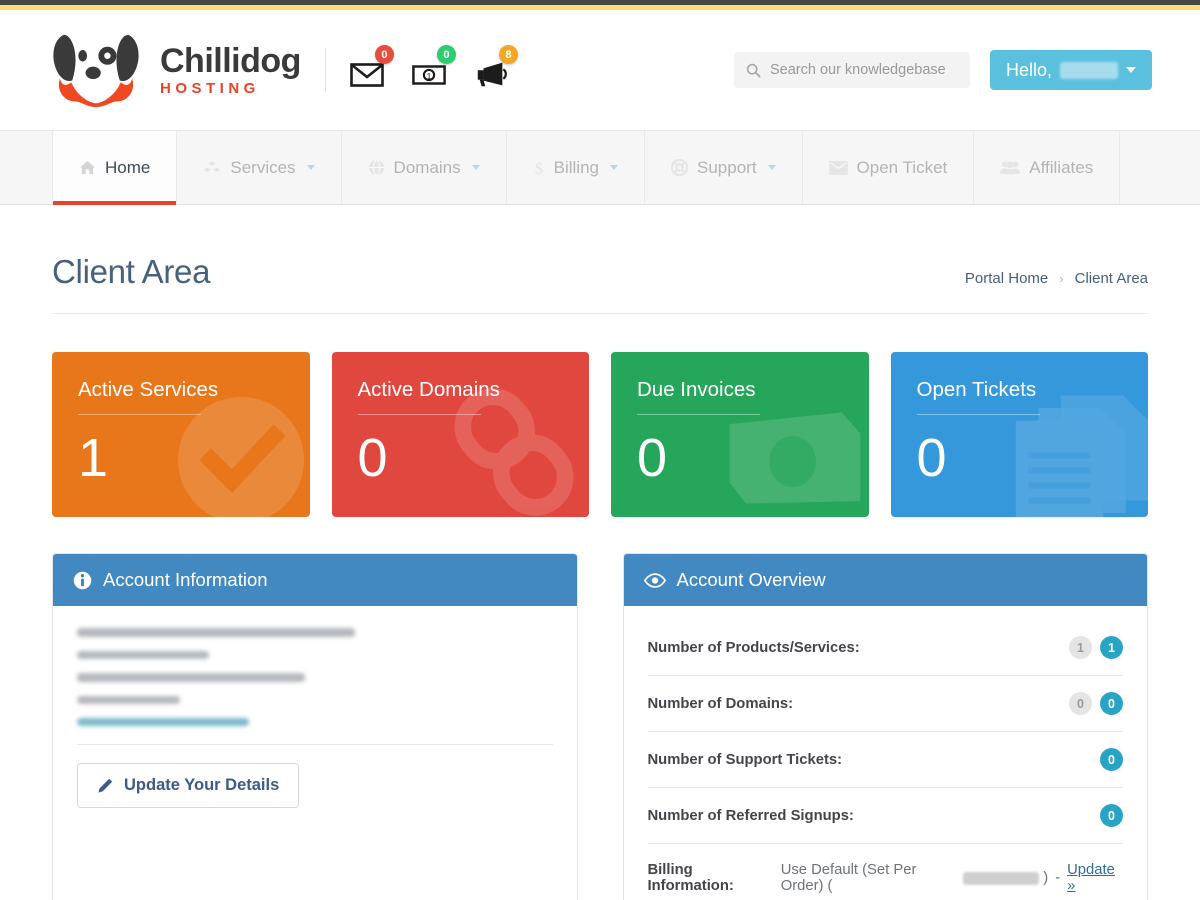 The image size is (1200, 900). I want to click on info-circle-icon, so click(82, 580).